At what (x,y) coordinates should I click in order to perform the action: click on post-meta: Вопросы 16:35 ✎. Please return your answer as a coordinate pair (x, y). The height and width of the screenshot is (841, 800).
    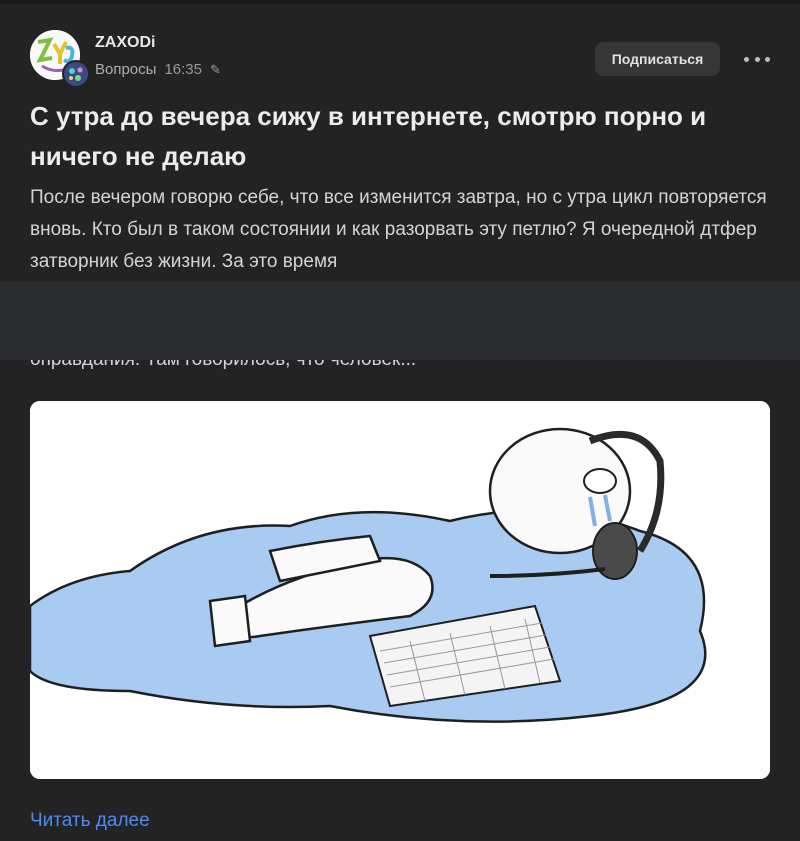
    Looking at the image, I should click on (158, 69).